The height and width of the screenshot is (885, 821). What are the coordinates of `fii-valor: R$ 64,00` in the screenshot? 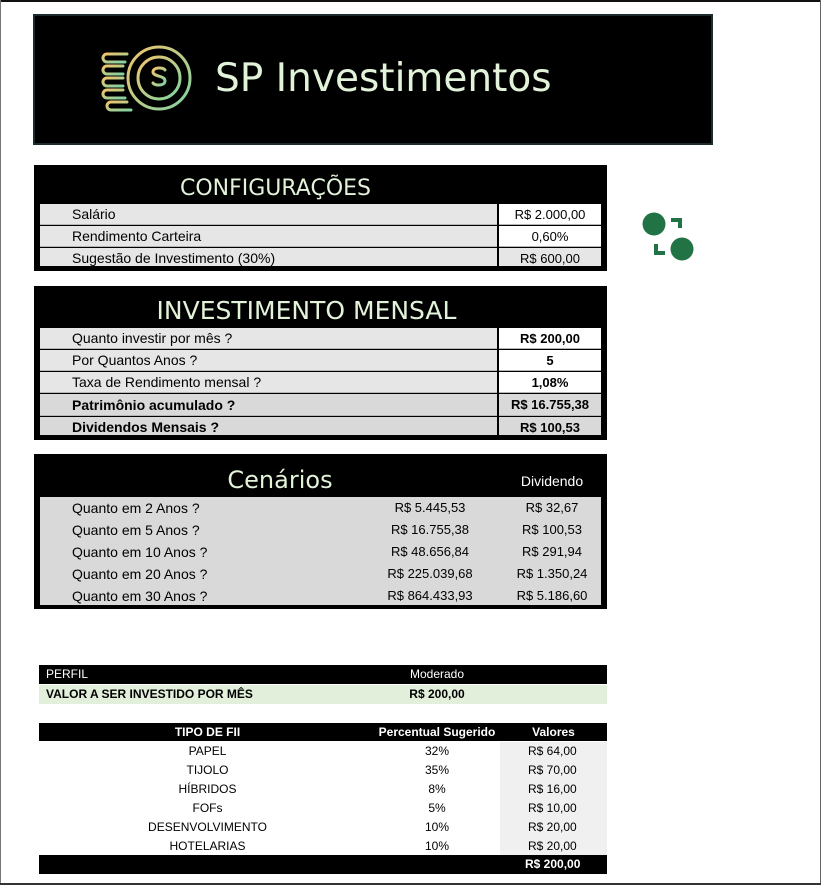 It's located at (553, 751).